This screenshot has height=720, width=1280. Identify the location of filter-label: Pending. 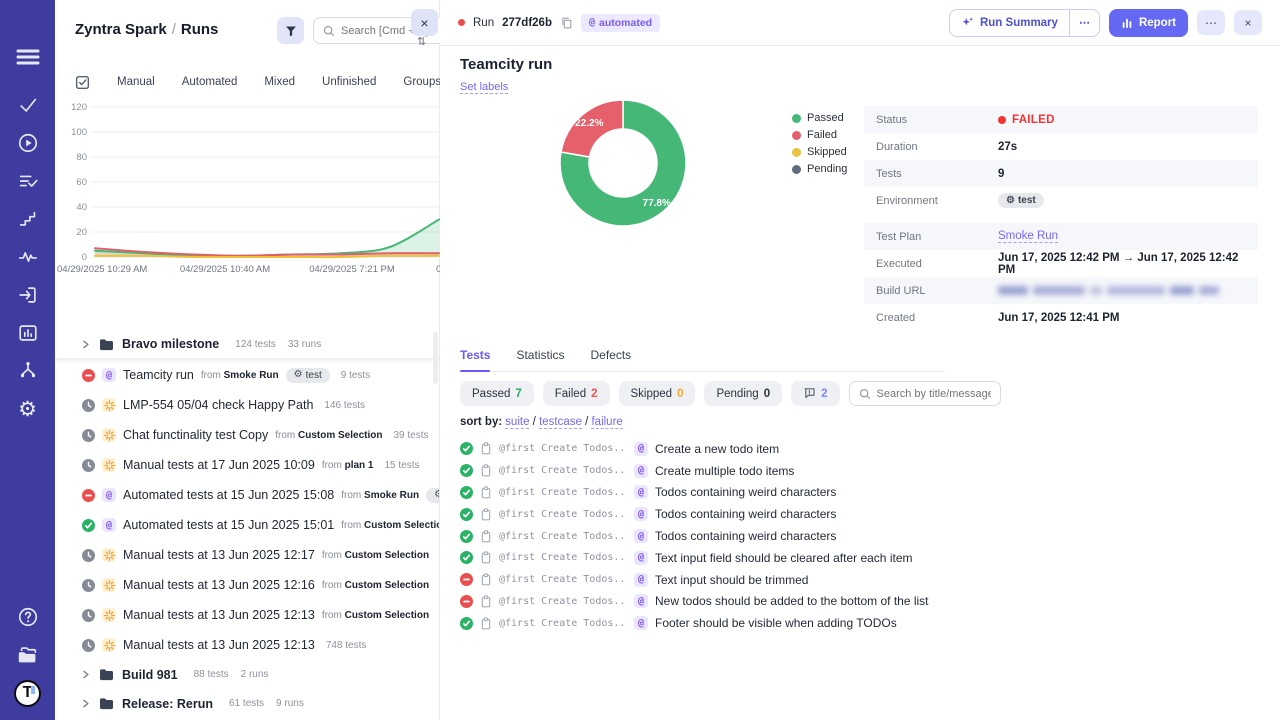
(737, 393).